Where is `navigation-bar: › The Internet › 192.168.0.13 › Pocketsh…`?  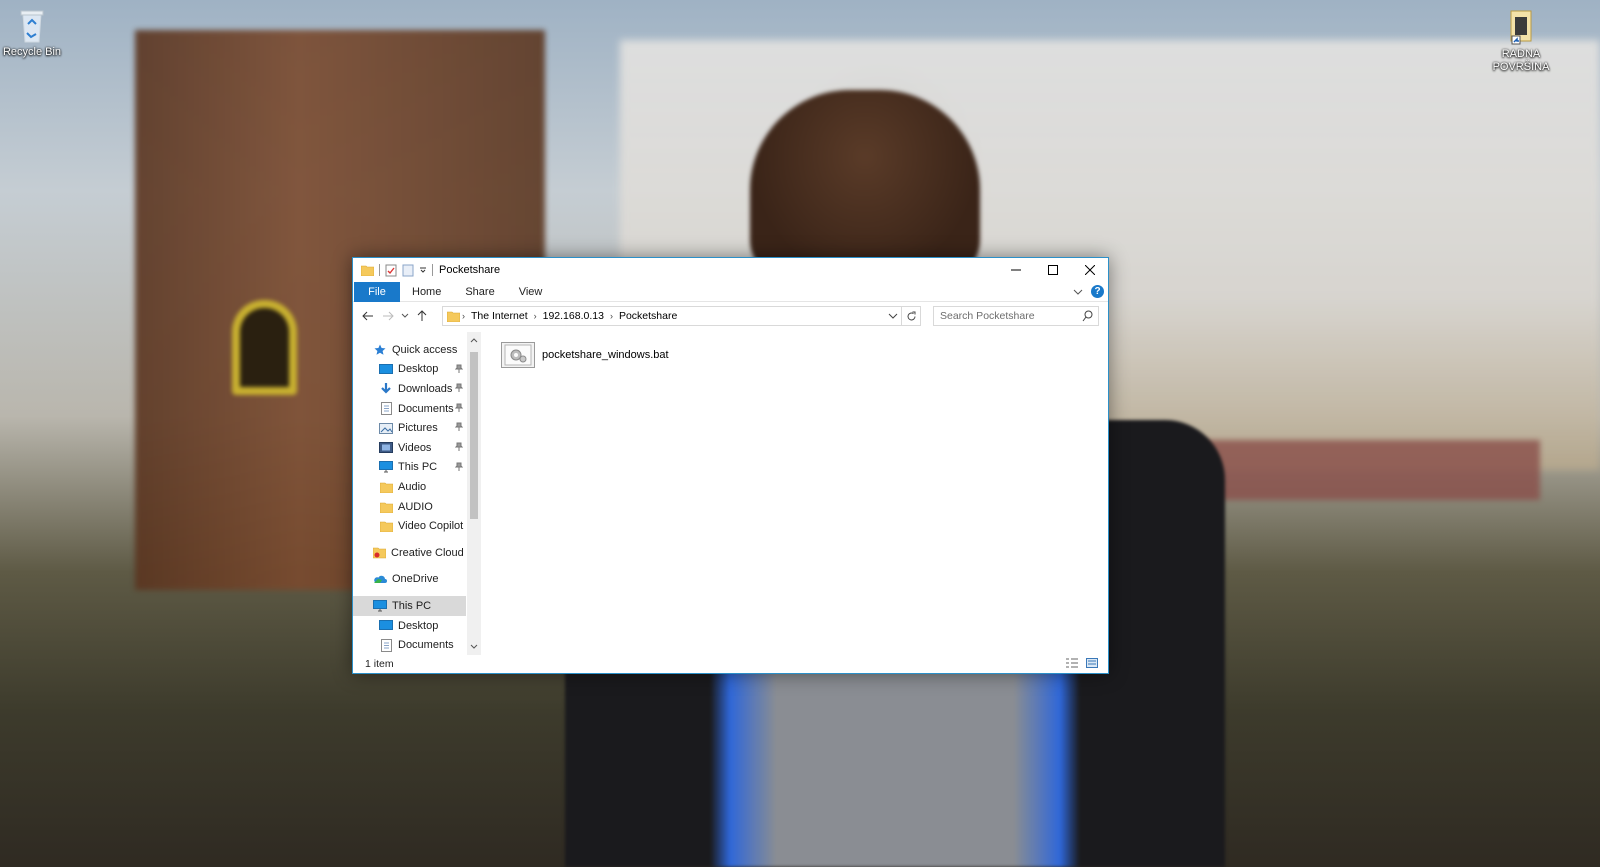 navigation-bar: › The Internet › 192.168.0.13 › Pocketsh… is located at coordinates (730, 316).